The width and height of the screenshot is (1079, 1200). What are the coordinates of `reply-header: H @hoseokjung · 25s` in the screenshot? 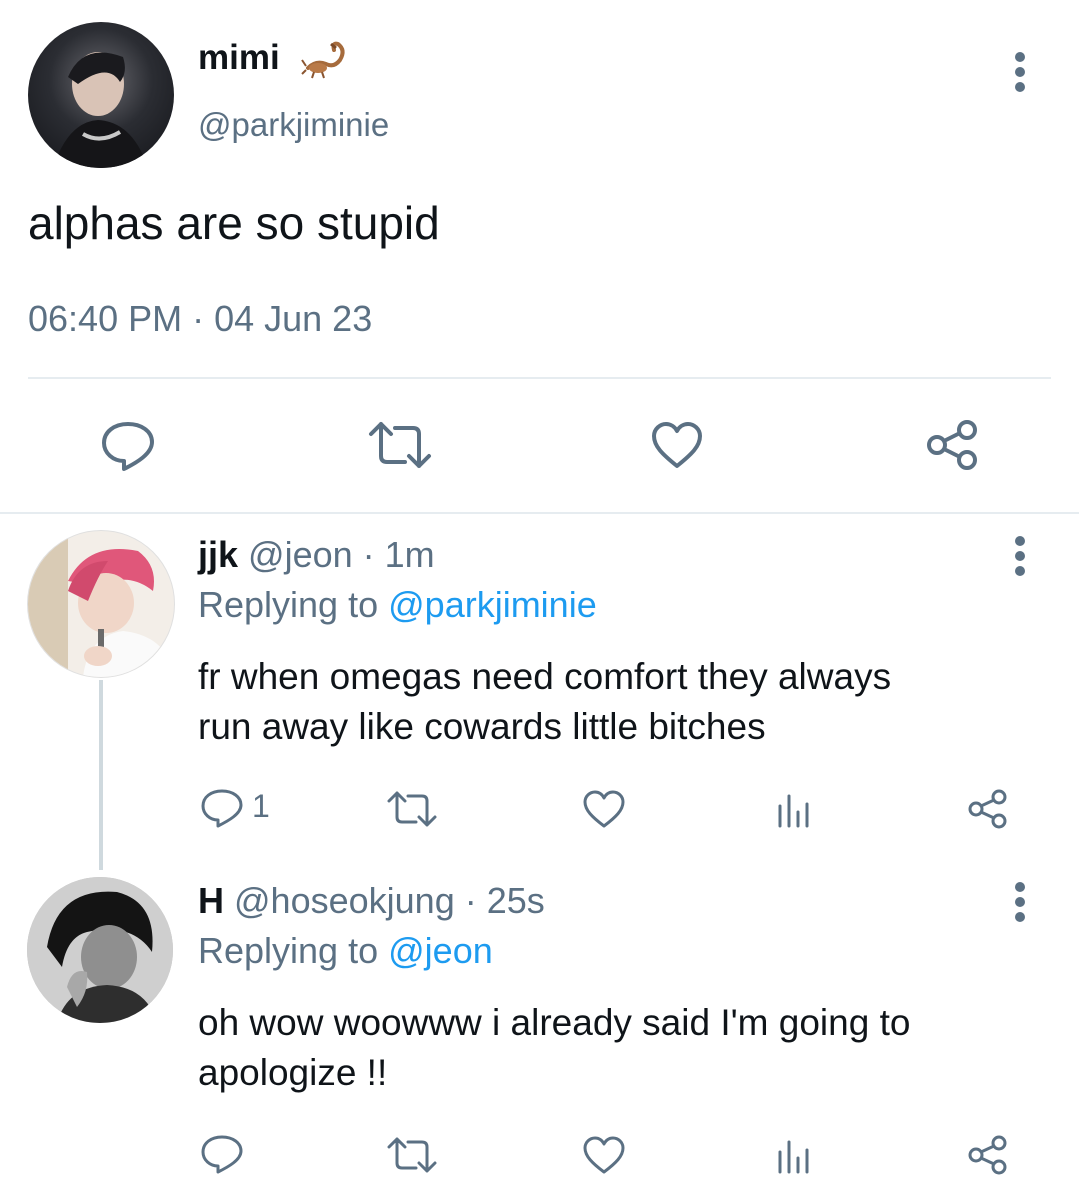 It's located at (371, 901).